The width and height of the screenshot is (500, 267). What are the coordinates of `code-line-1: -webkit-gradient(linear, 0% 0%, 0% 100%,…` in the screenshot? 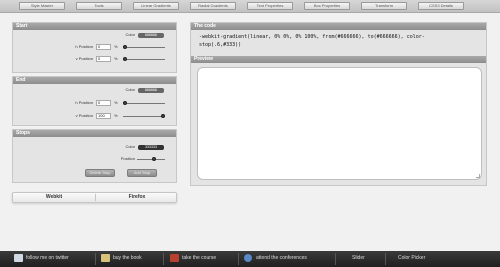 It's located at (312, 37).